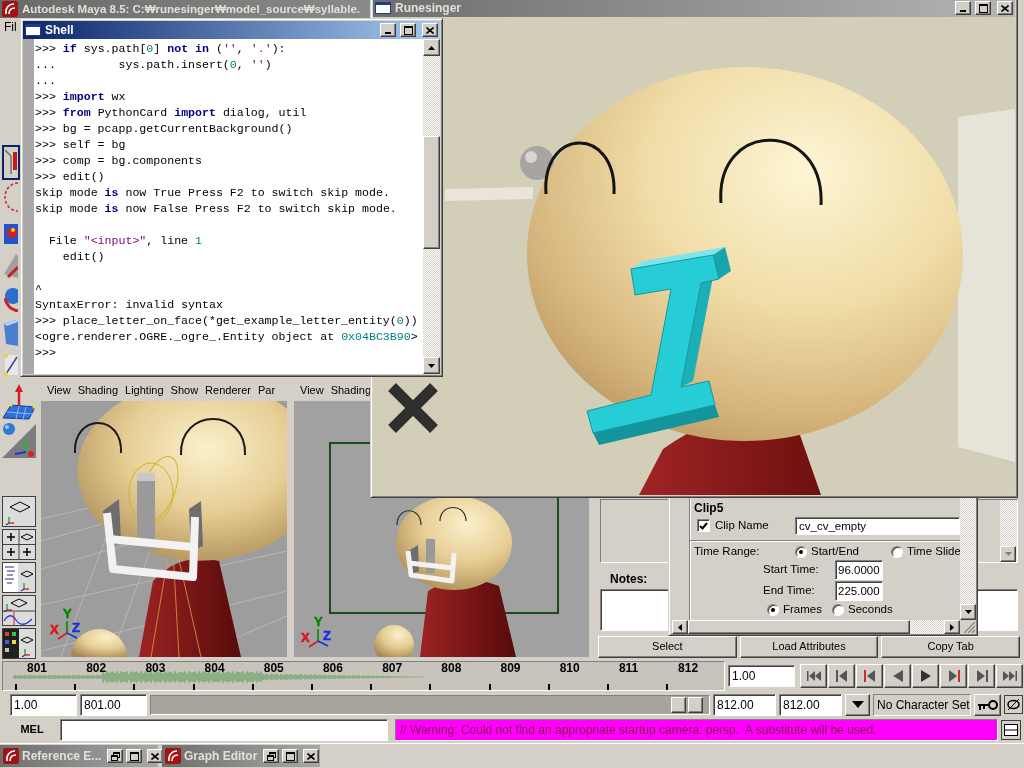 Image resolution: width=1024 pixels, height=768 pixels. Describe the element at coordinates (81, 145) in the screenshot. I see `console-line: >>> self = bg` at that location.